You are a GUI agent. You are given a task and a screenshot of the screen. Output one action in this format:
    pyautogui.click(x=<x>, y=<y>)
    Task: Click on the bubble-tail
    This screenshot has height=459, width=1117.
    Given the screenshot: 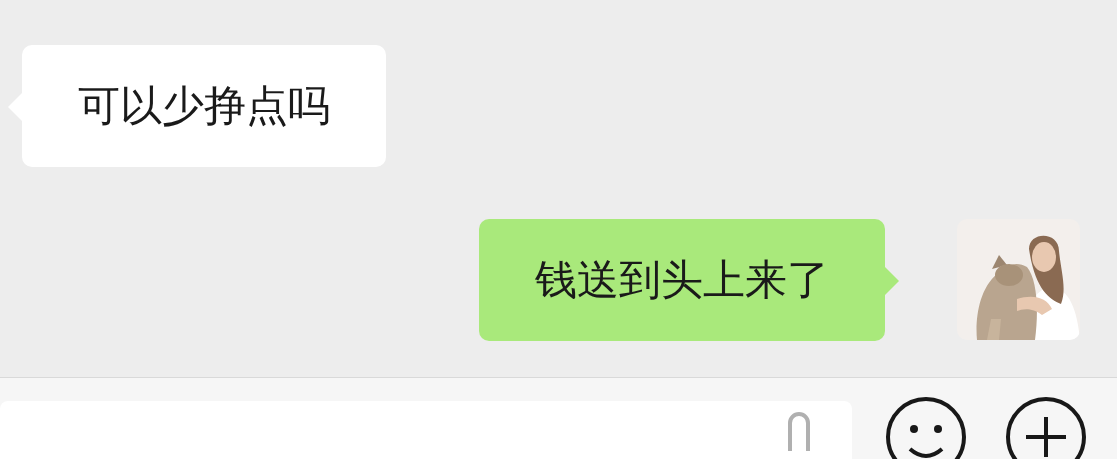 What is the action you would take?
    pyautogui.click(x=892, y=281)
    